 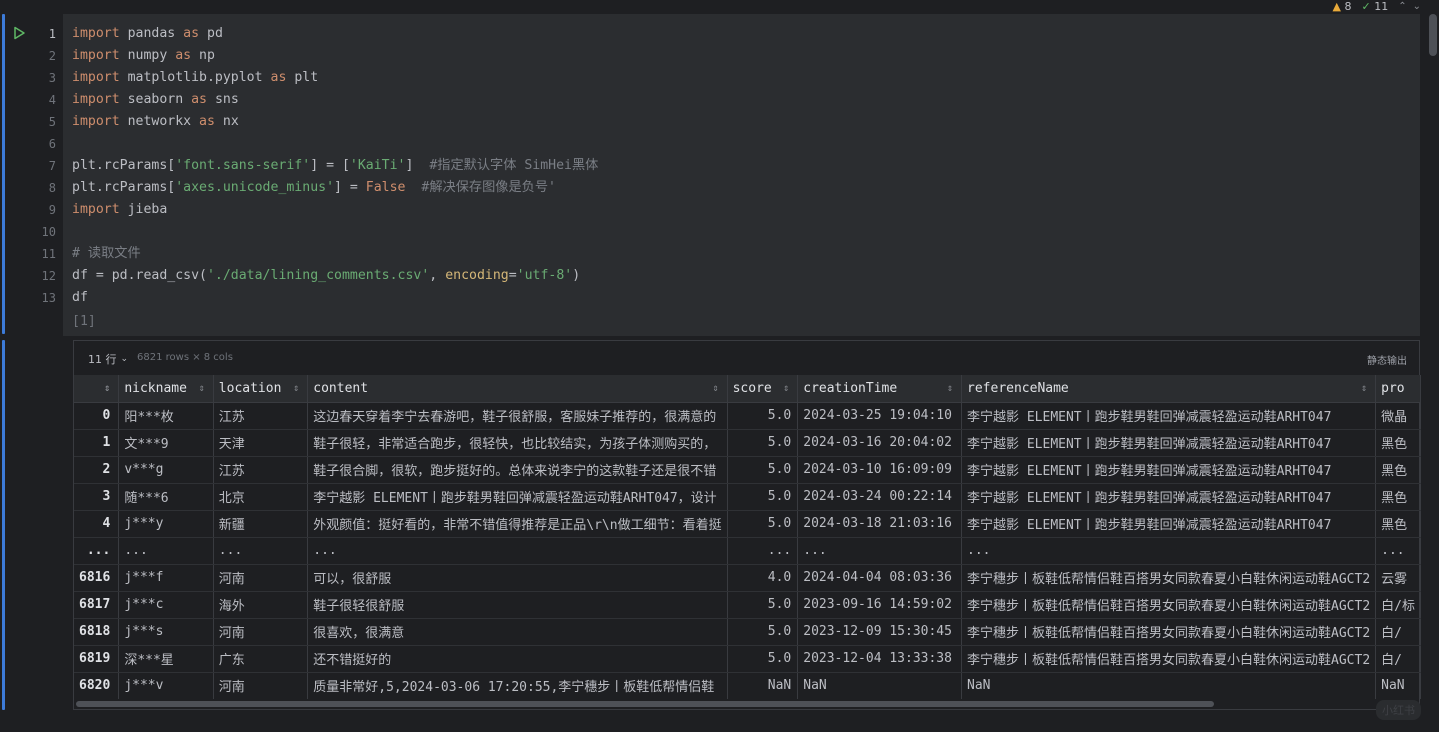 I want to click on check-icon: ✓, so click(x=1366, y=6).